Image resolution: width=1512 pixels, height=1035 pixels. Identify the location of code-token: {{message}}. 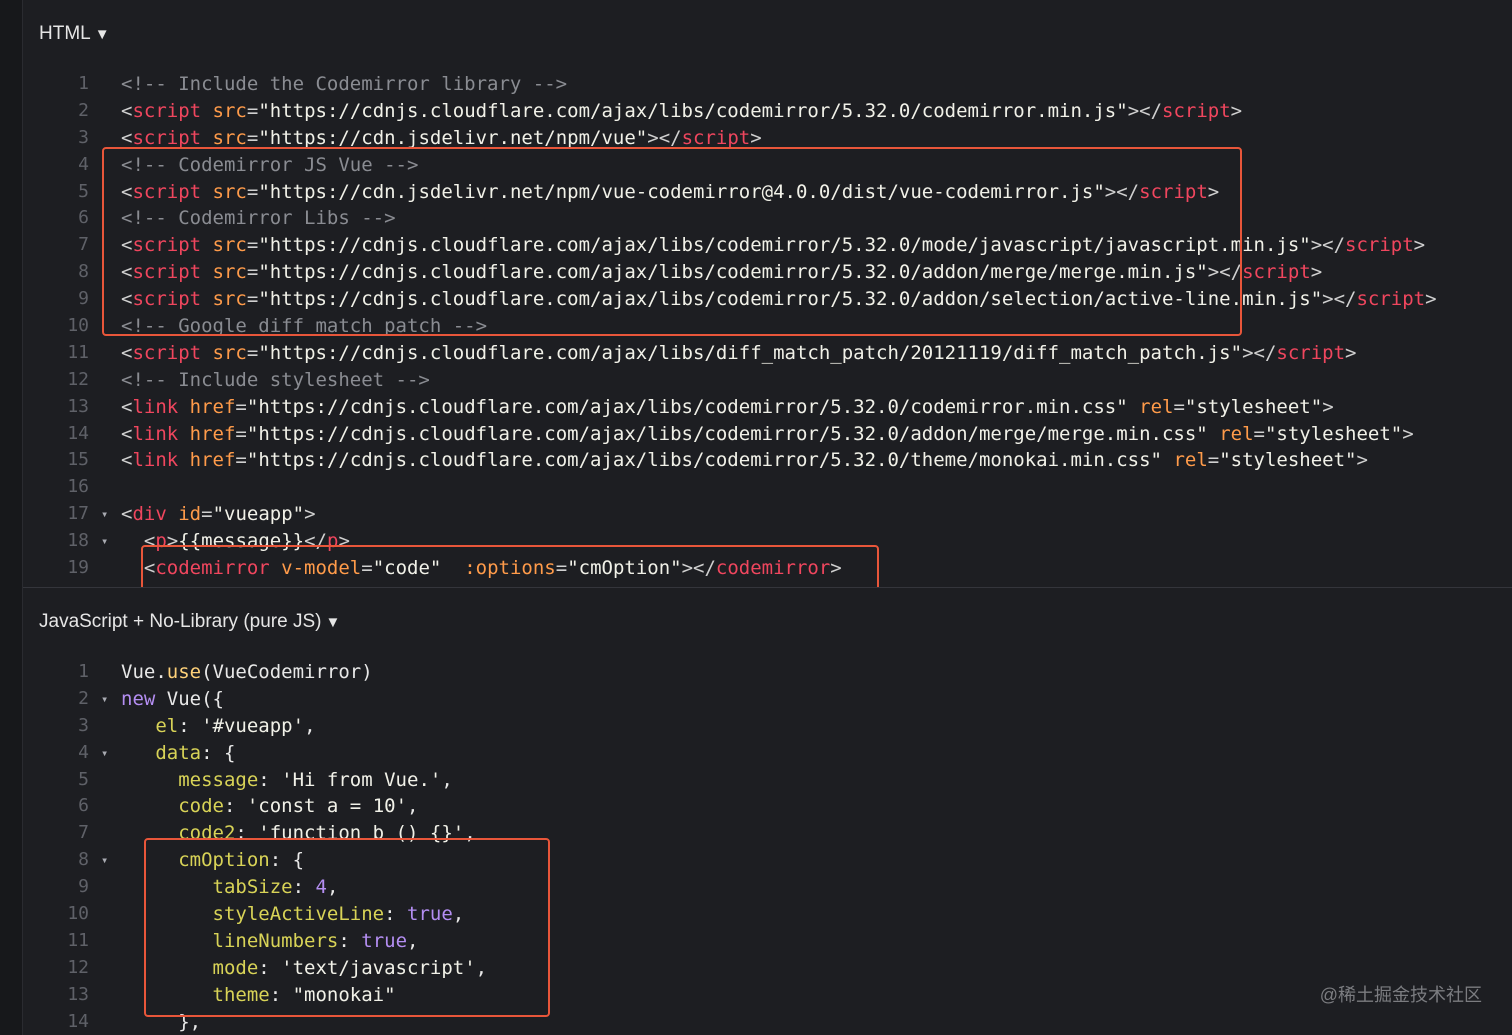
(241, 541).